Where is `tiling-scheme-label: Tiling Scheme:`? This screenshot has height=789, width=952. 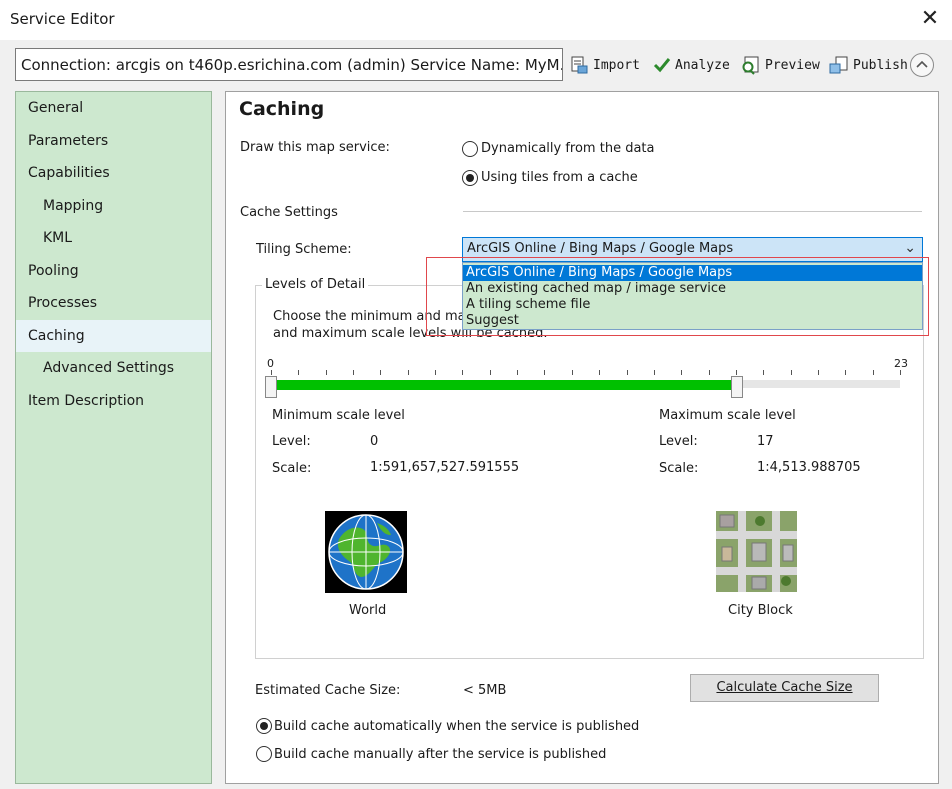 tiling-scheme-label: Tiling Scheme: is located at coordinates (304, 249).